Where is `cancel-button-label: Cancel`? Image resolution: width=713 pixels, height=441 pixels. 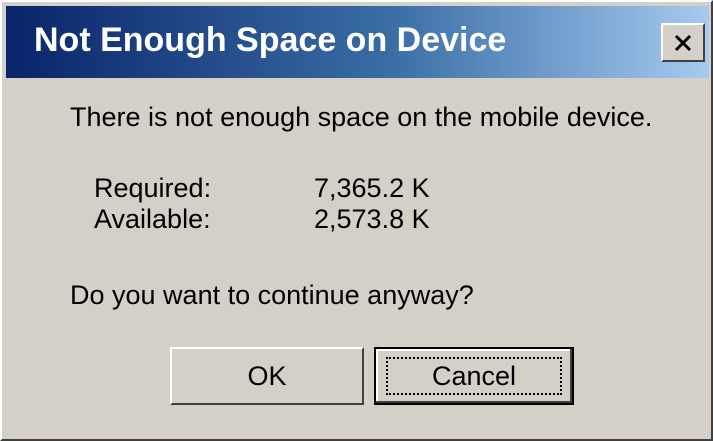 cancel-button-label: Cancel is located at coordinates (474, 375).